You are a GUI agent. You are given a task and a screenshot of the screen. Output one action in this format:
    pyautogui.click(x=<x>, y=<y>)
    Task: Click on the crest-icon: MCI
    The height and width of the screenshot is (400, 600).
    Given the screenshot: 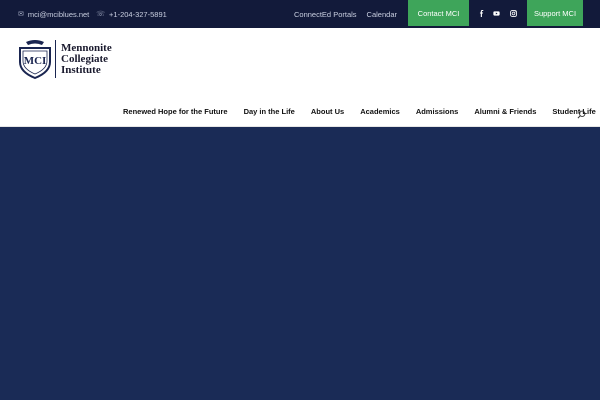 What is the action you would take?
    pyautogui.click(x=35, y=60)
    